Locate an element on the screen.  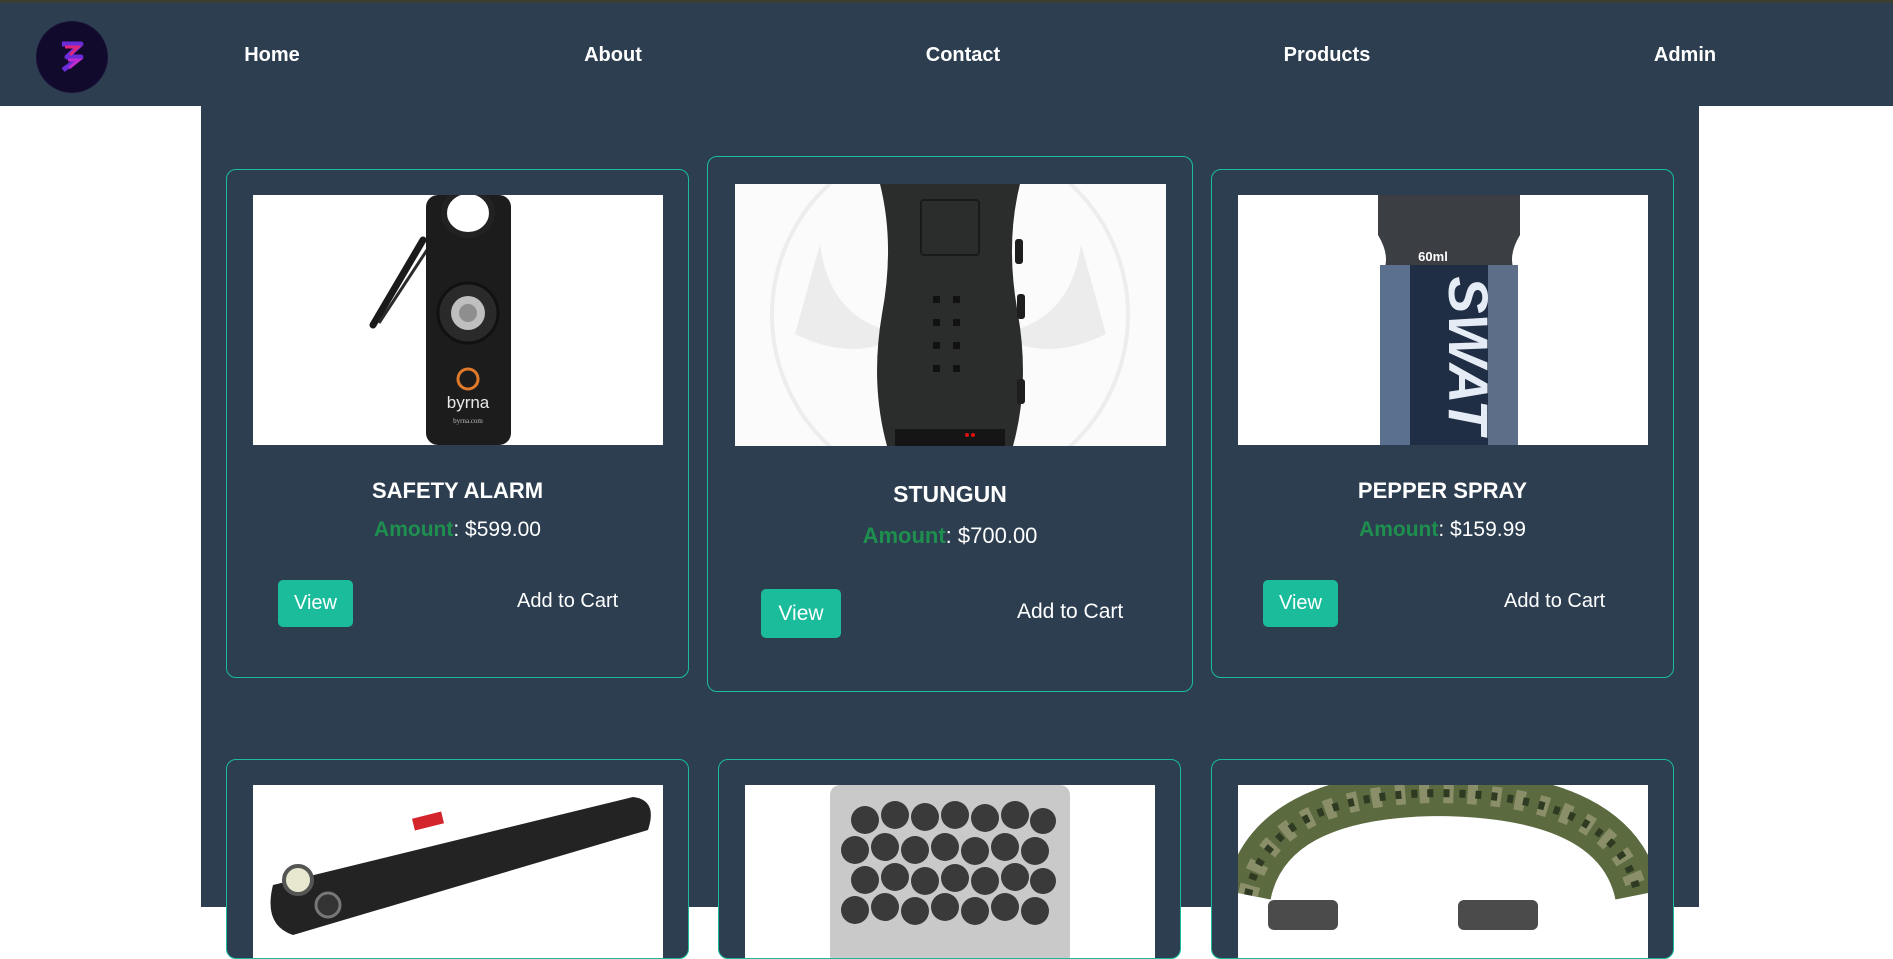
amount-value: : $159.99 is located at coordinates (1482, 529).